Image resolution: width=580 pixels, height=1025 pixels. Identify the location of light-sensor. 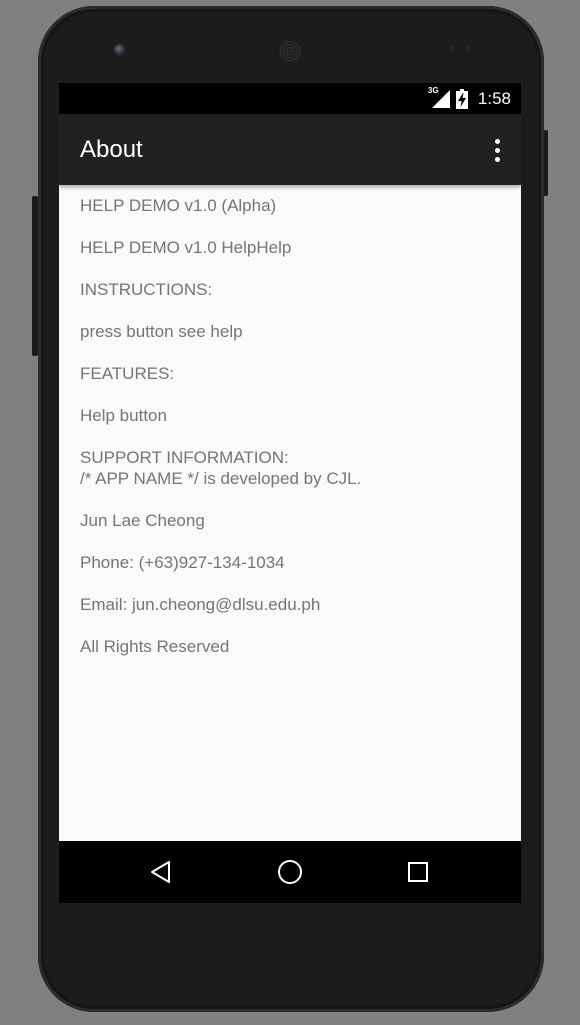
(468, 49).